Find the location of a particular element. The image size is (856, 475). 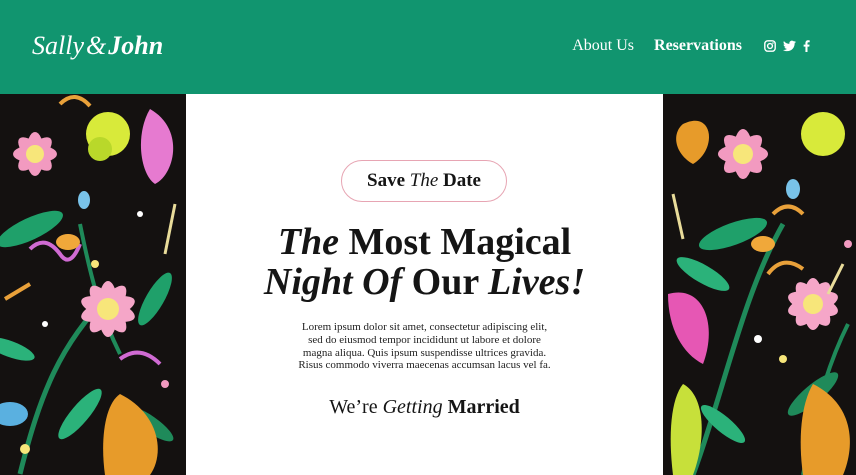

headline-line-1: The Most Magical is located at coordinates (424, 242).